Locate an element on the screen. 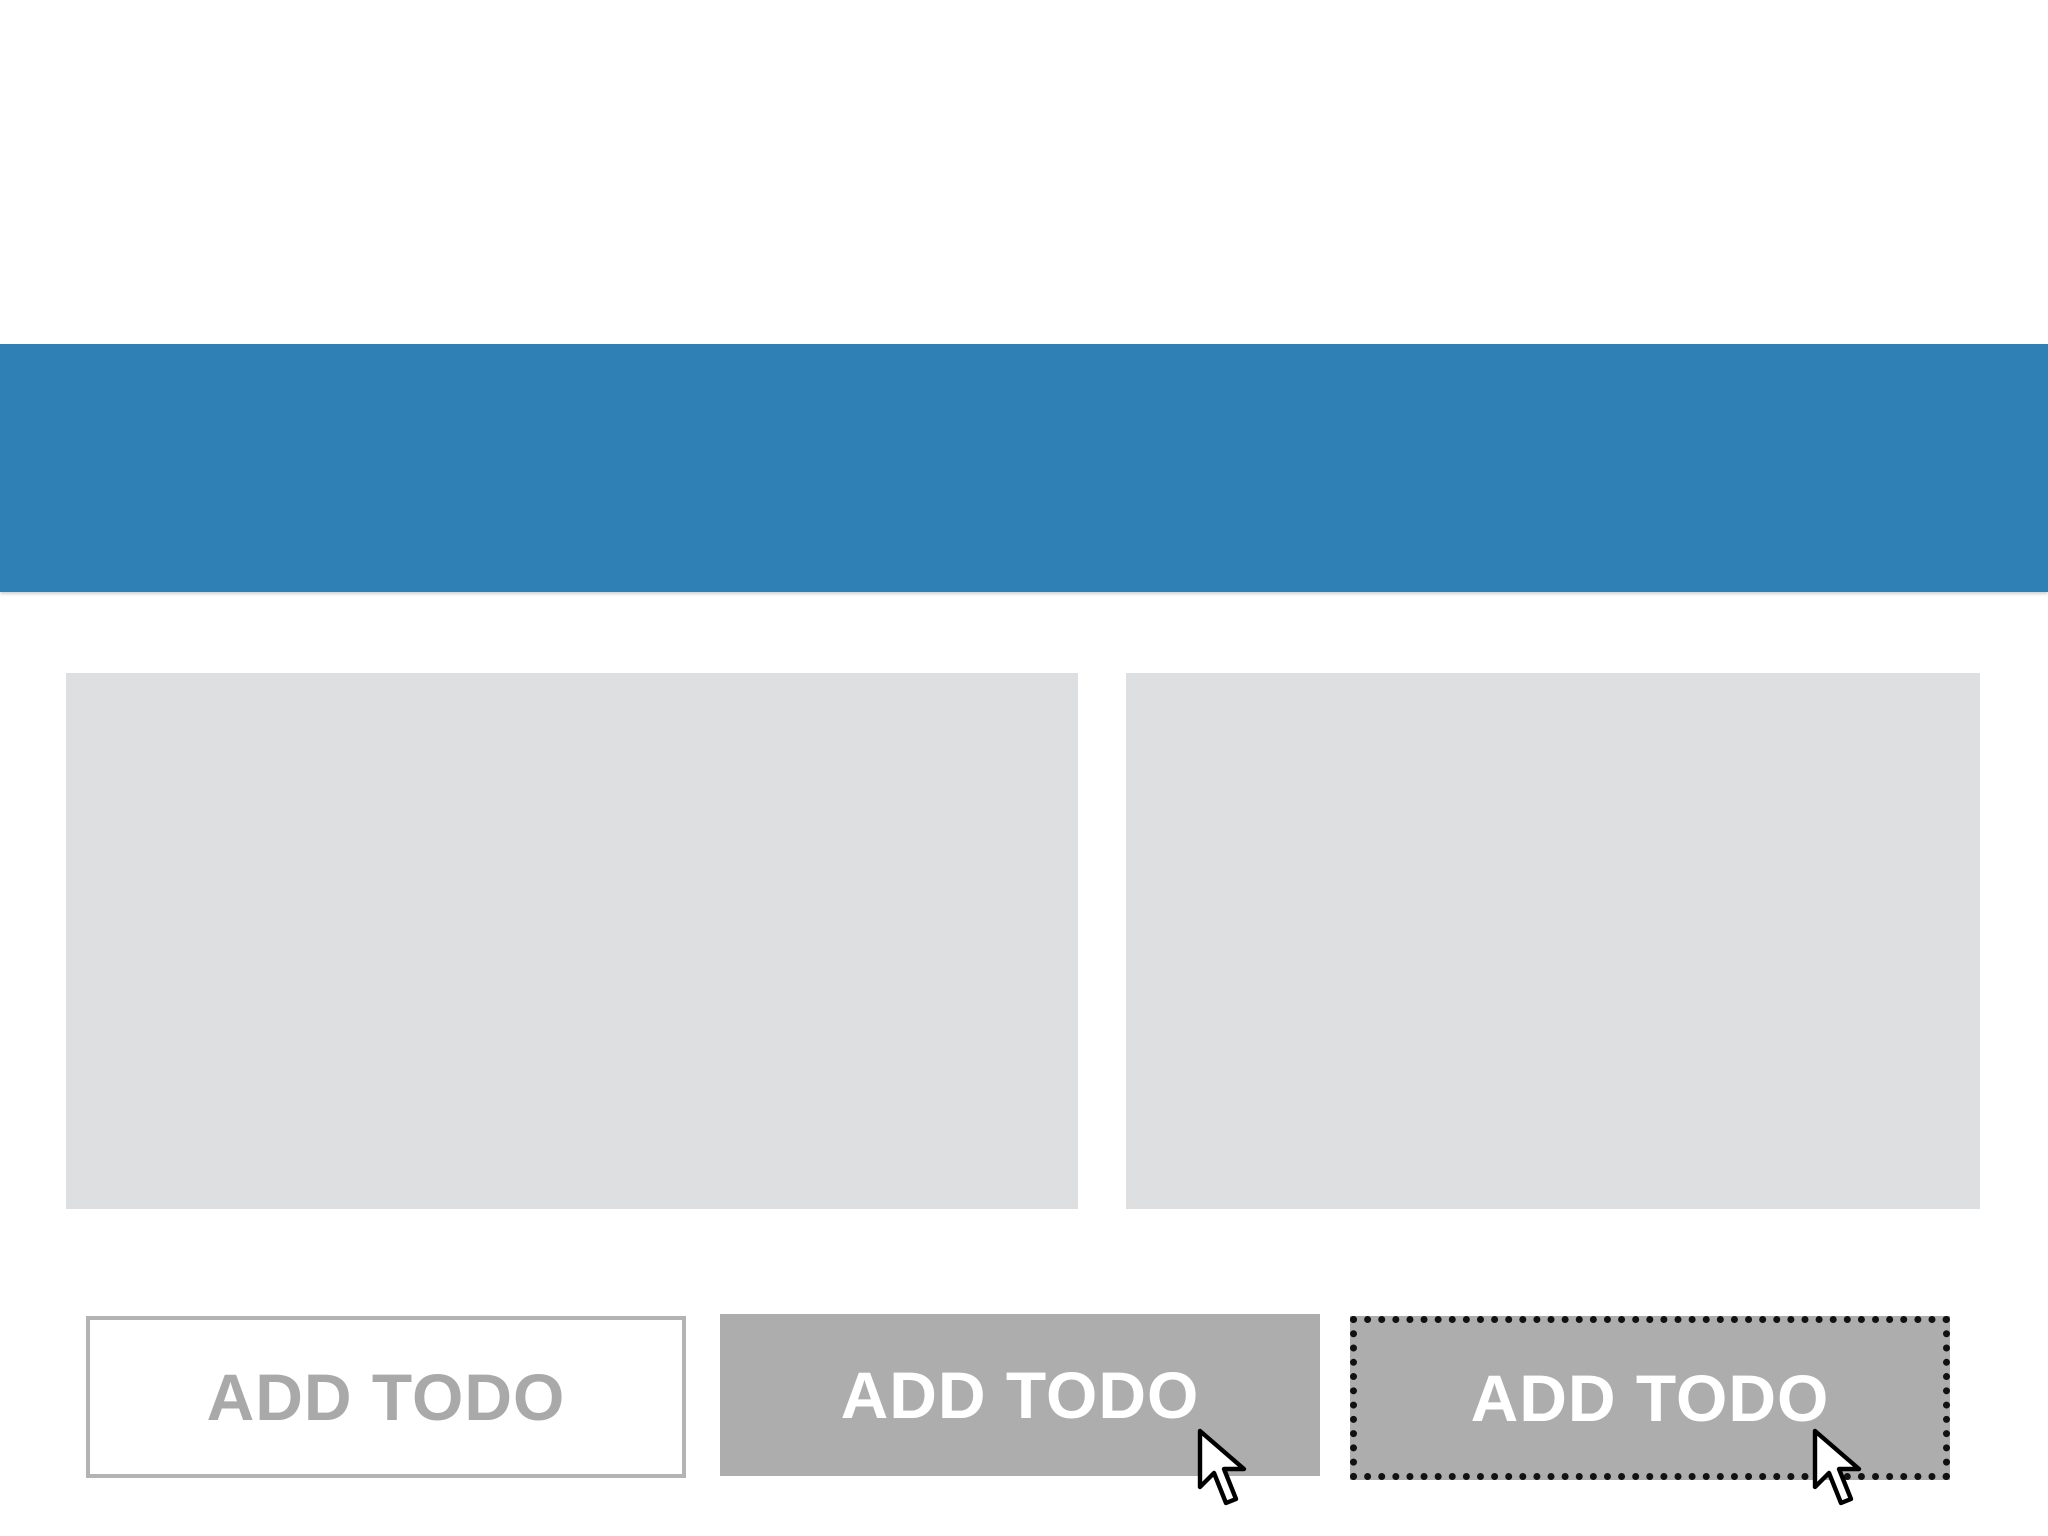 Image resolution: width=2048 pixels, height=1536 pixels. content-panel-right is located at coordinates (1553, 941).